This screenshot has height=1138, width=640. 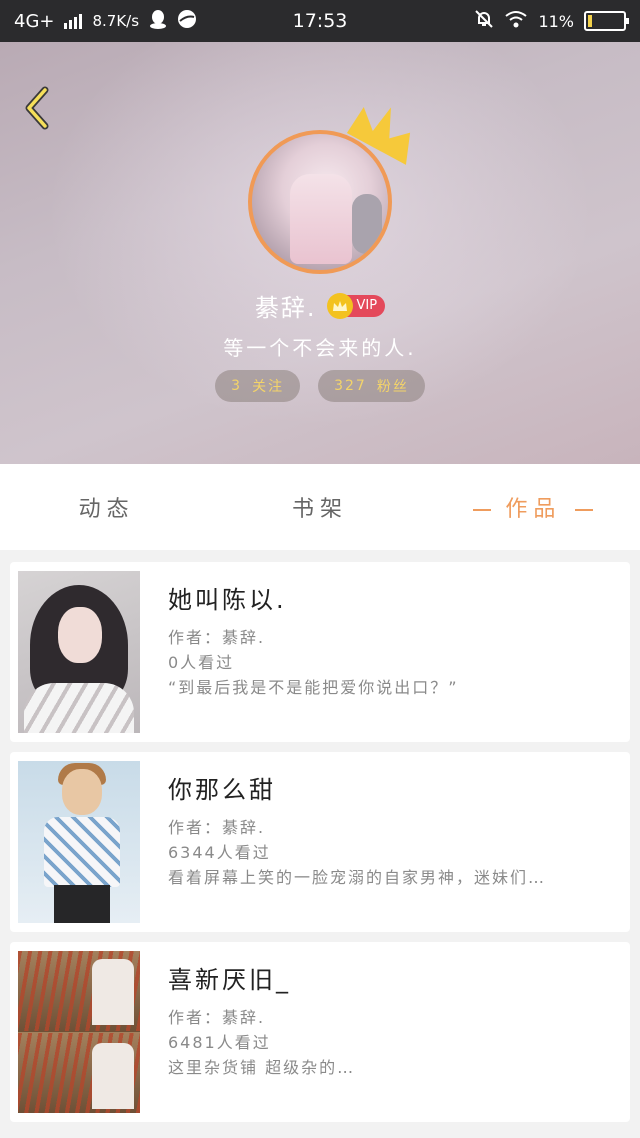 I want to click on profile-name: 綦辞., so click(x=285, y=308).